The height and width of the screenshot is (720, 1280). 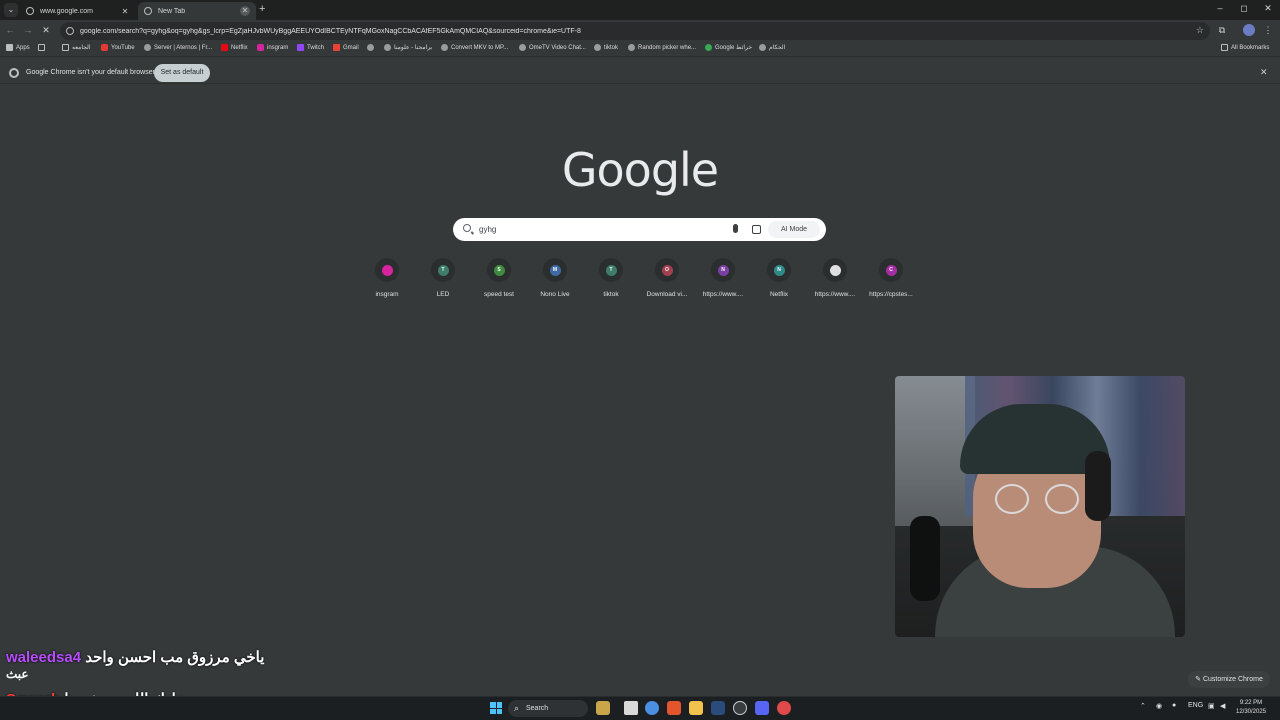 What do you see at coordinates (262, 9) in the screenshot?
I see `new-tab-button: +` at bounding box center [262, 9].